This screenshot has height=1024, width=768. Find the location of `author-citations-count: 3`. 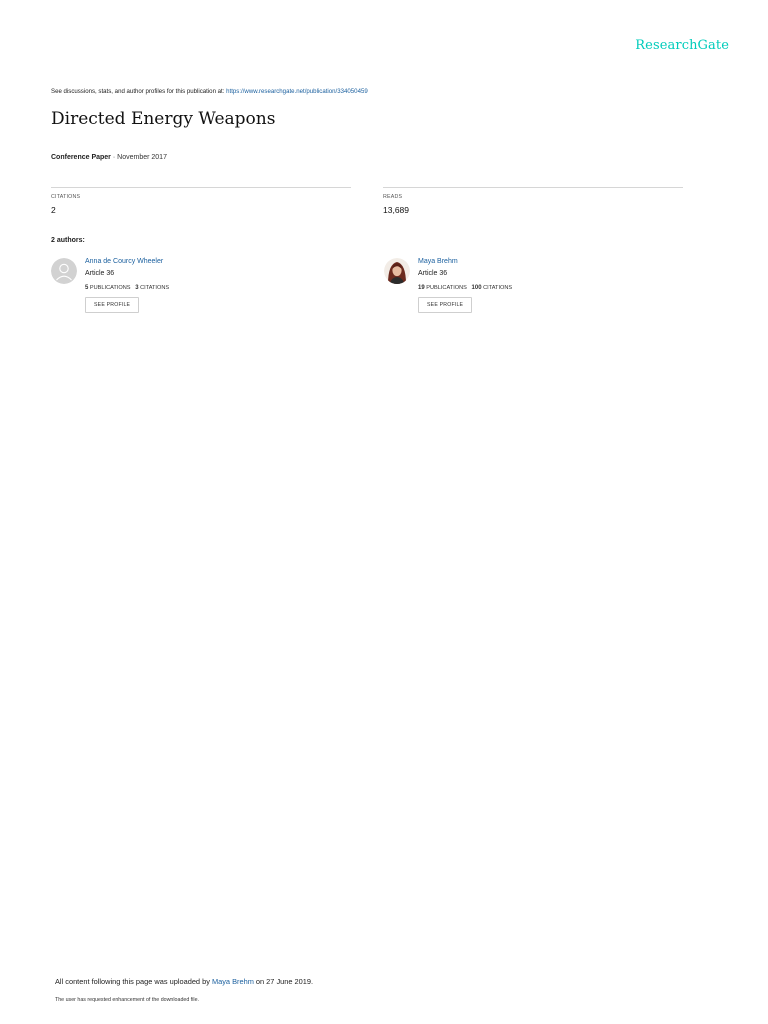

author-citations-count: 3 is located at coordinates (137, 288).